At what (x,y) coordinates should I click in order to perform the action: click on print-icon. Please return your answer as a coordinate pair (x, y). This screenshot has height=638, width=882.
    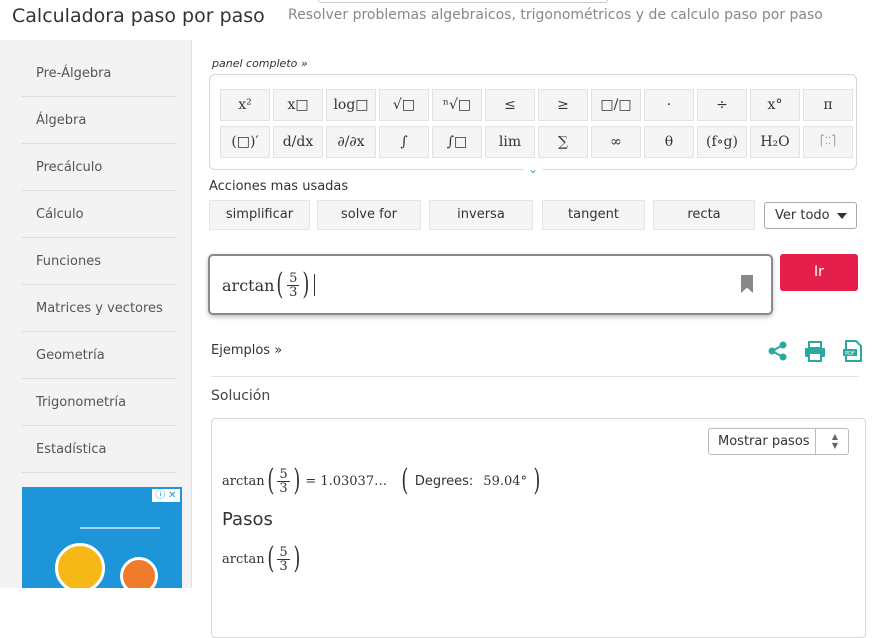
    Looking at the image, I should click on (815, 351).